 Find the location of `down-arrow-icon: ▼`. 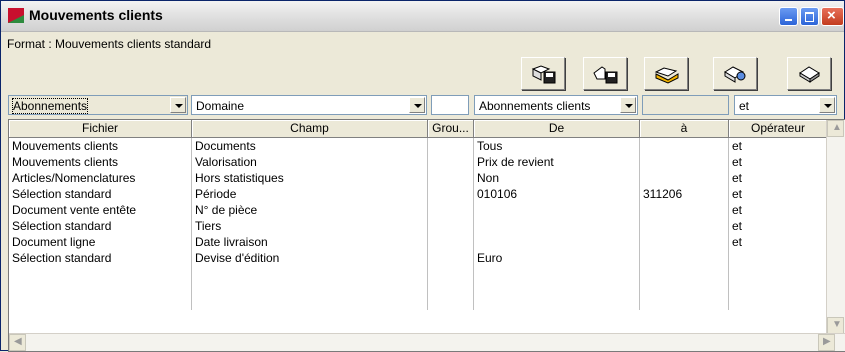

down-arrow-icon: ▼ is located at coordinates (837, 324).